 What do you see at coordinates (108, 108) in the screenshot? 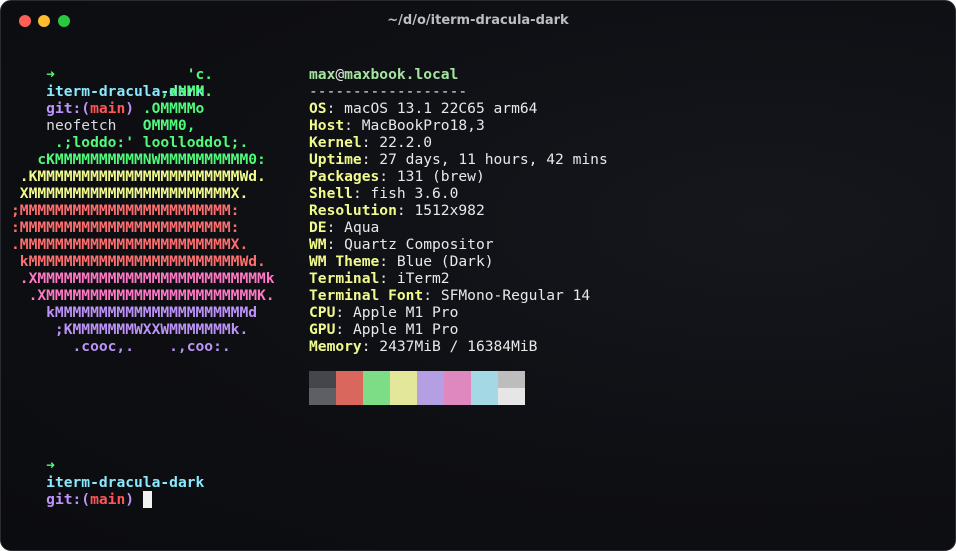
I see `ascii-logo-line: .OMMMMo` at bounding box center [108, 108].